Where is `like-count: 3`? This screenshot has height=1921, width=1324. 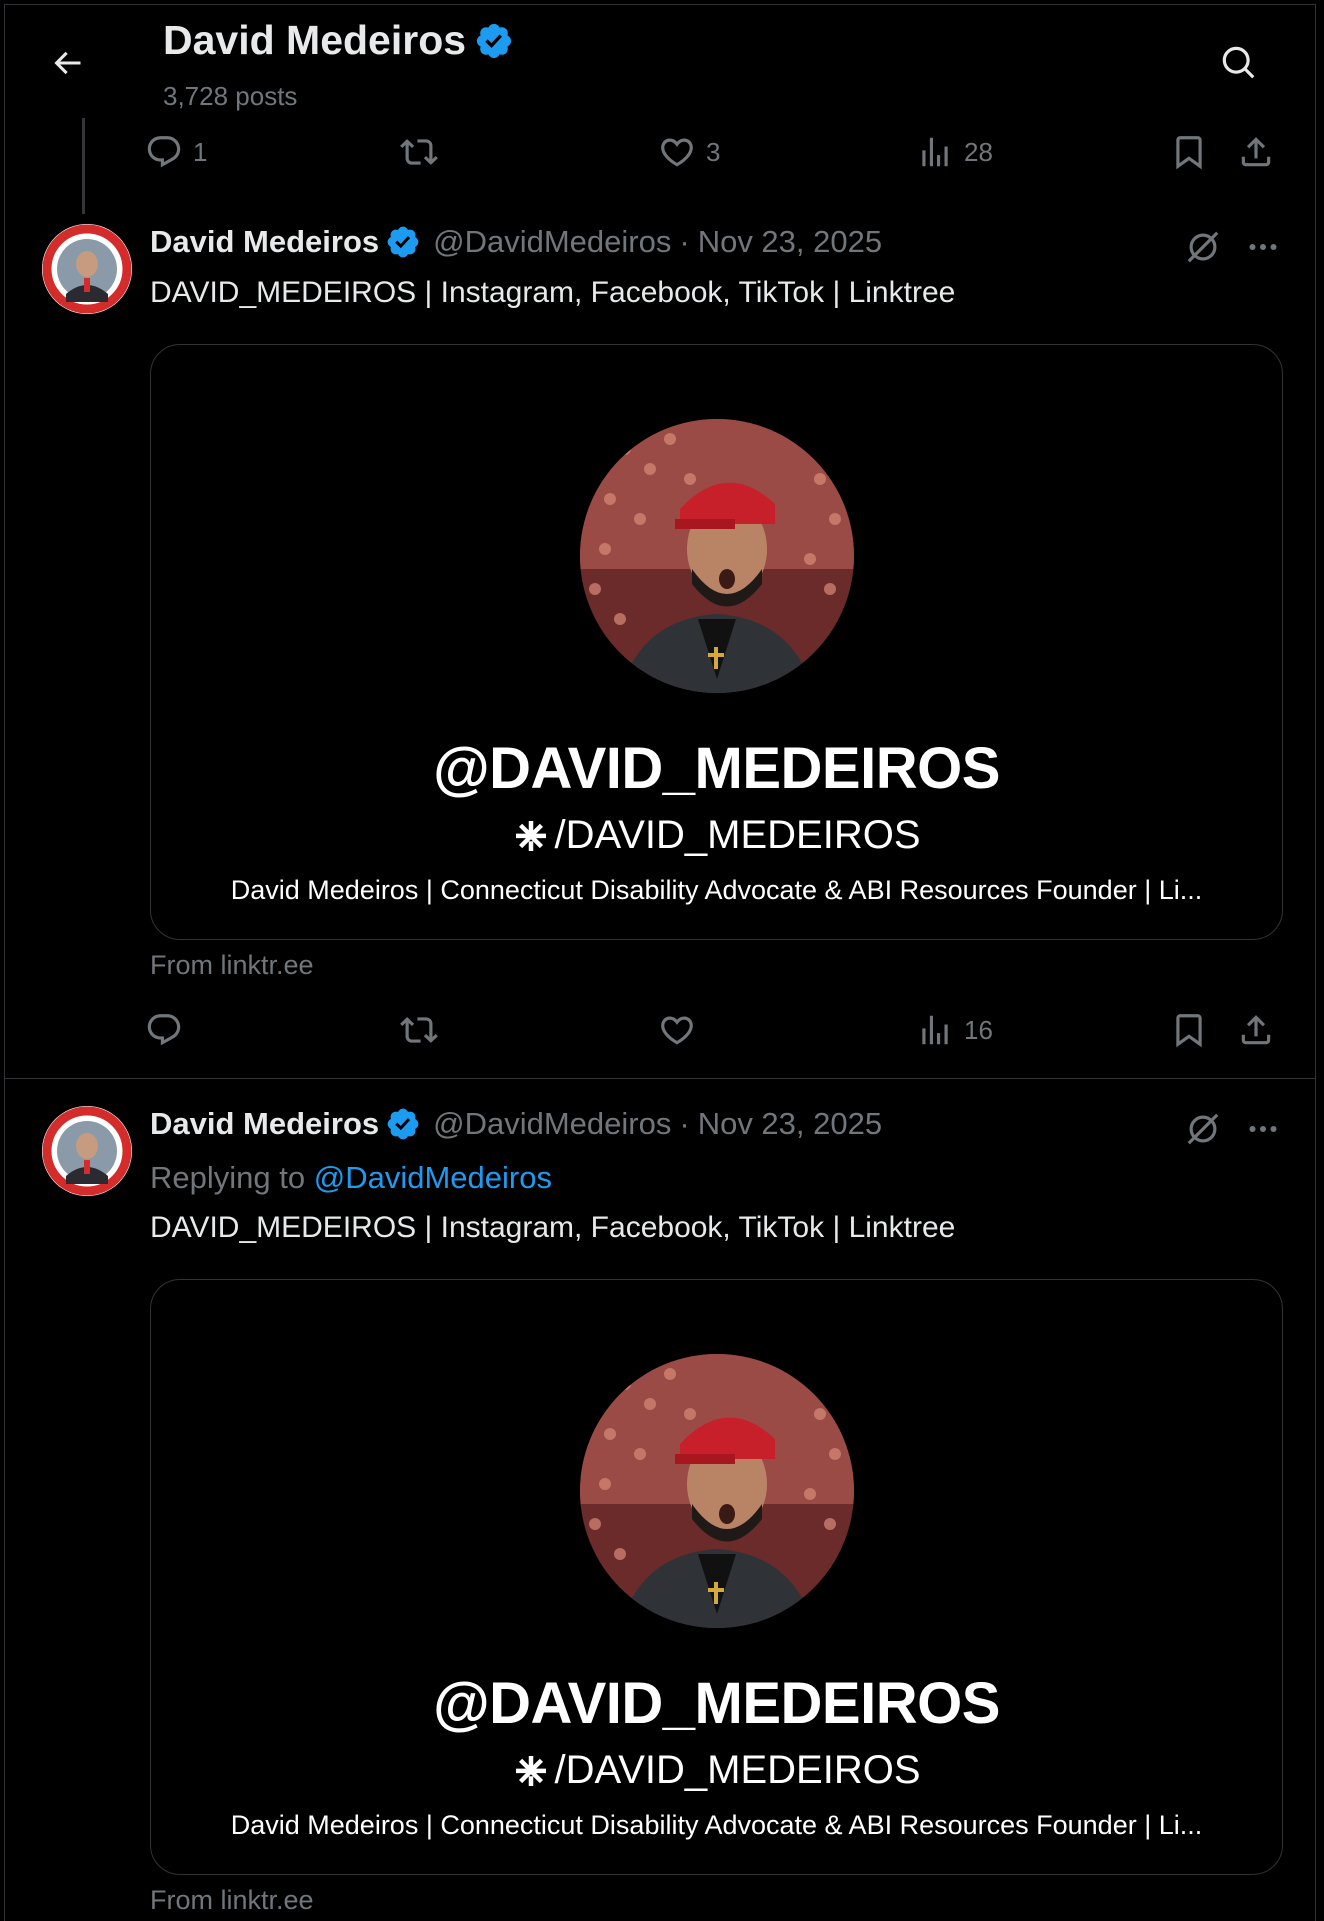 like-count: 3 is located at coordinates (713, 151).